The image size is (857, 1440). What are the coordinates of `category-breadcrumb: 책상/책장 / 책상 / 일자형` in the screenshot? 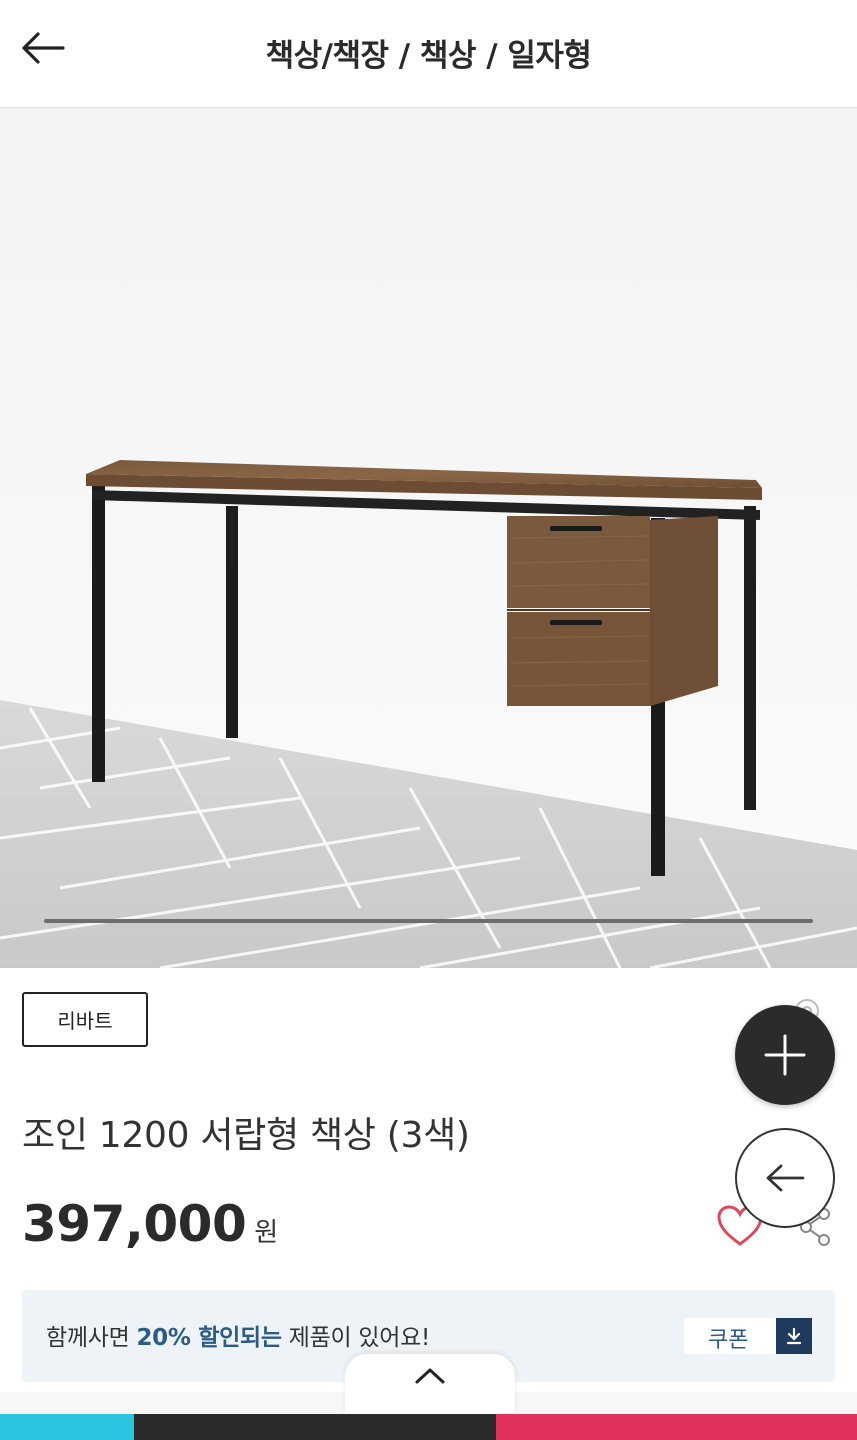 It's located at (428, 56).